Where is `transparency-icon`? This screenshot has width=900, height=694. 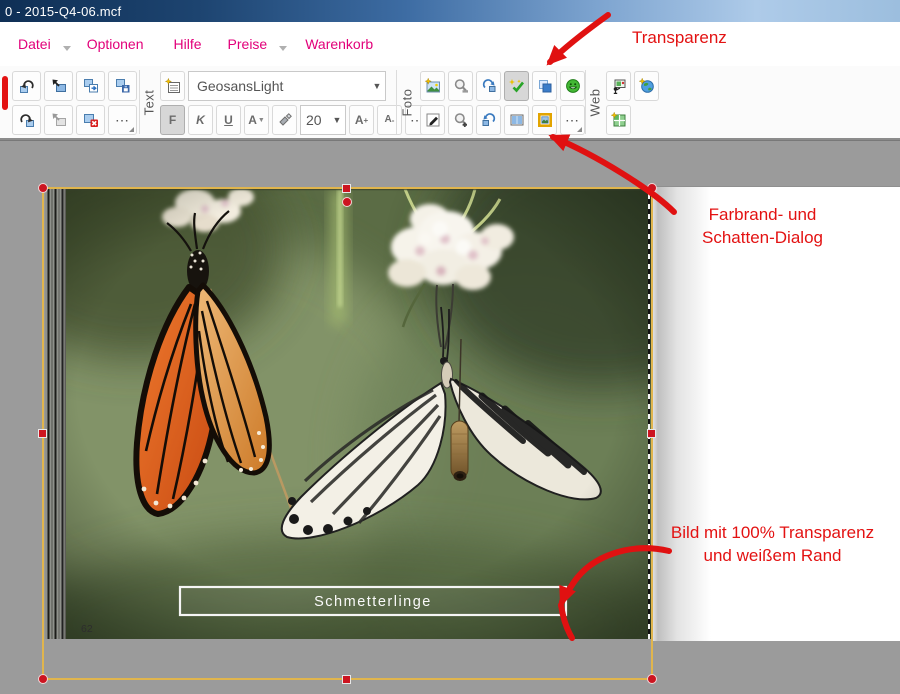 transparency-icon is located at coordinates (544, 86).